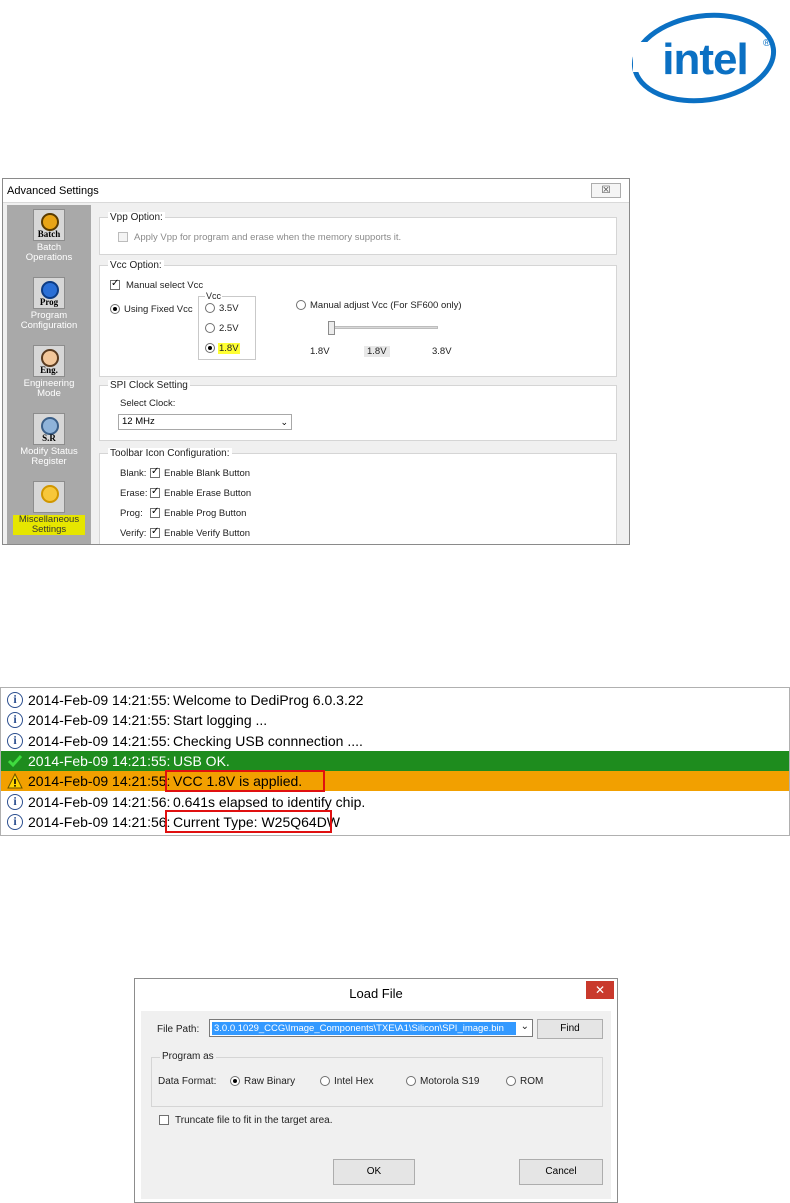 Image resolution: width=790 pixels, height=1203 pixels. I want to click on format-label-rom: ROM, so click(532, 1081).